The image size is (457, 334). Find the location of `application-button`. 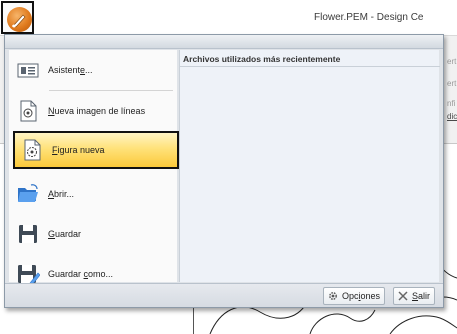

application-button is located at coordinates (17, 17).